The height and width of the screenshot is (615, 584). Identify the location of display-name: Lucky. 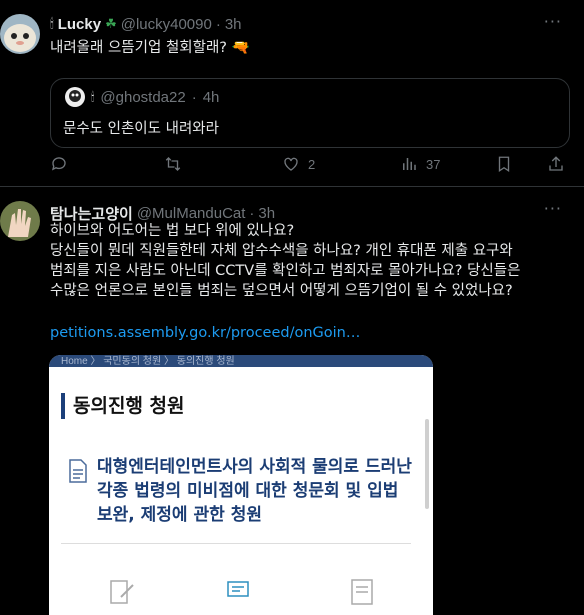
(79, 24).